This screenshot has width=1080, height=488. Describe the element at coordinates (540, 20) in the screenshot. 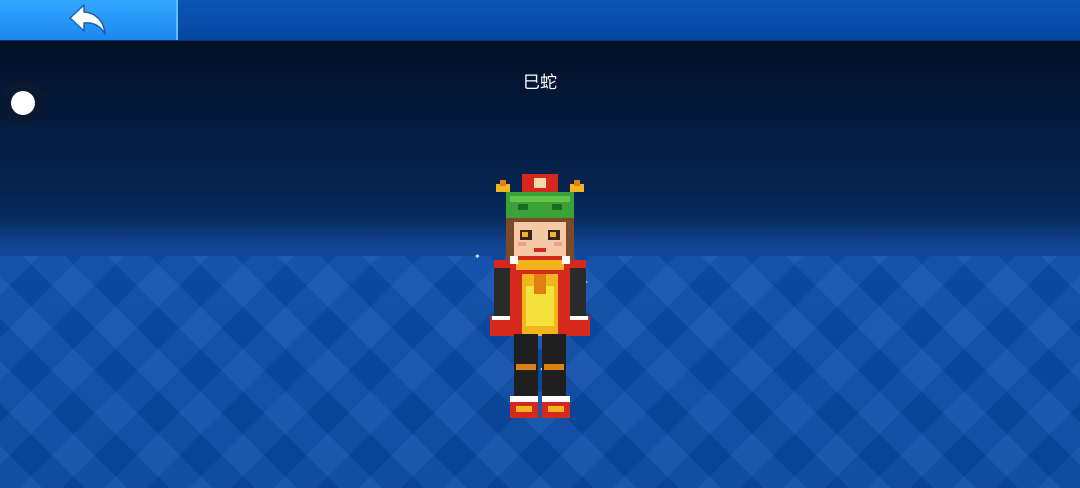

I see `top-bar` at that location.